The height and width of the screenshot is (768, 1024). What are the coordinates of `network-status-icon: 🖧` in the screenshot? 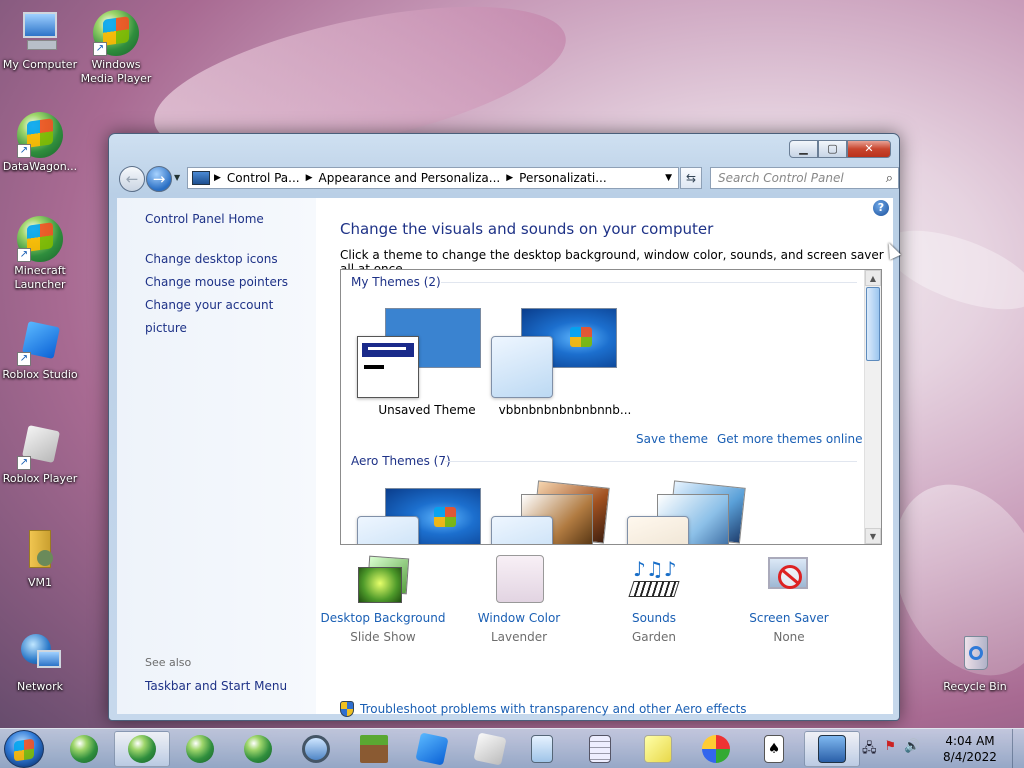 It's located at (869, 750).